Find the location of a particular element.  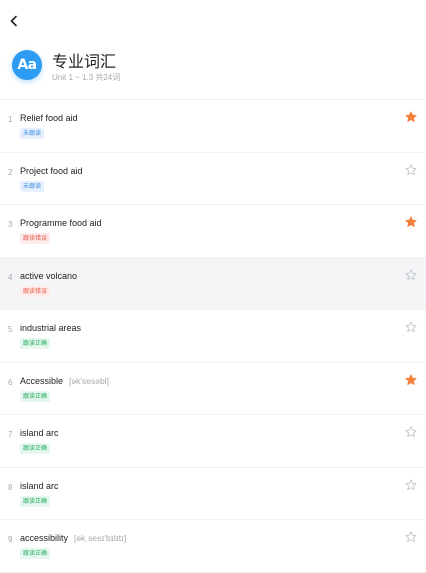

word-label: accessibility is located at coordinates (44, 538).